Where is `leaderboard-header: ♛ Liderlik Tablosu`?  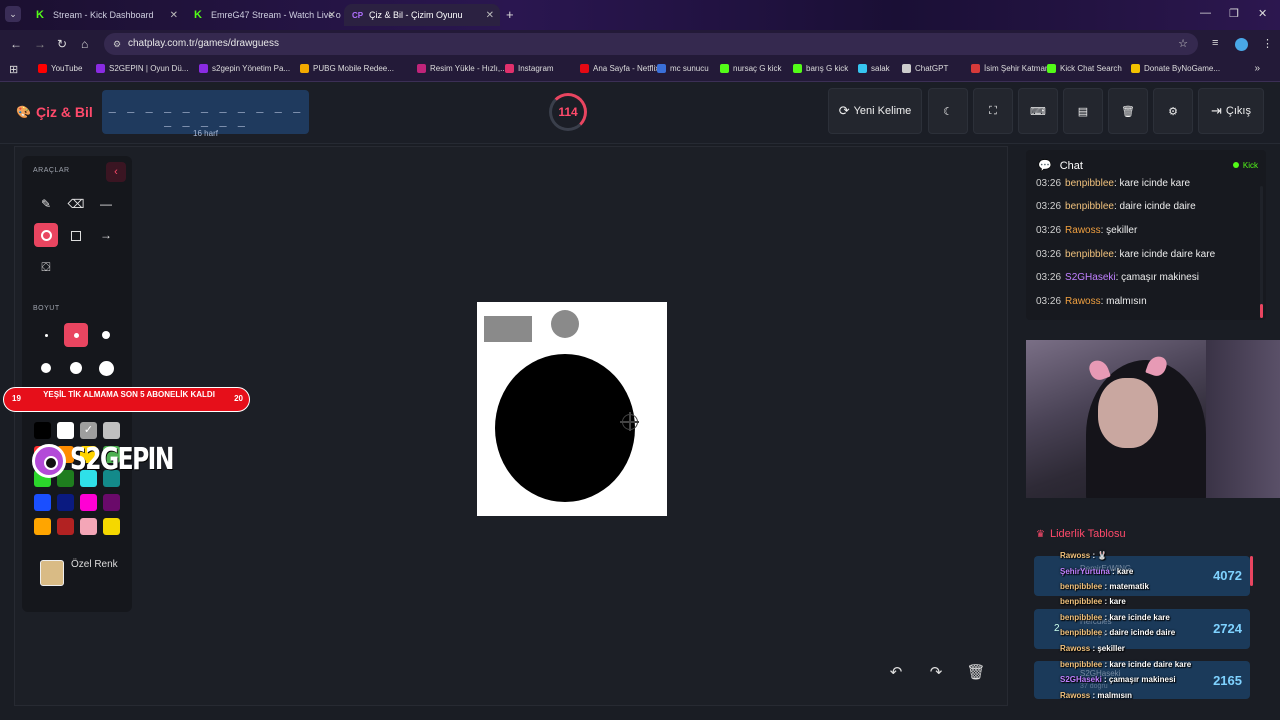
leaderboard-header: ♛ Liderlik Tablosu is located at coordinates (1081, 534).